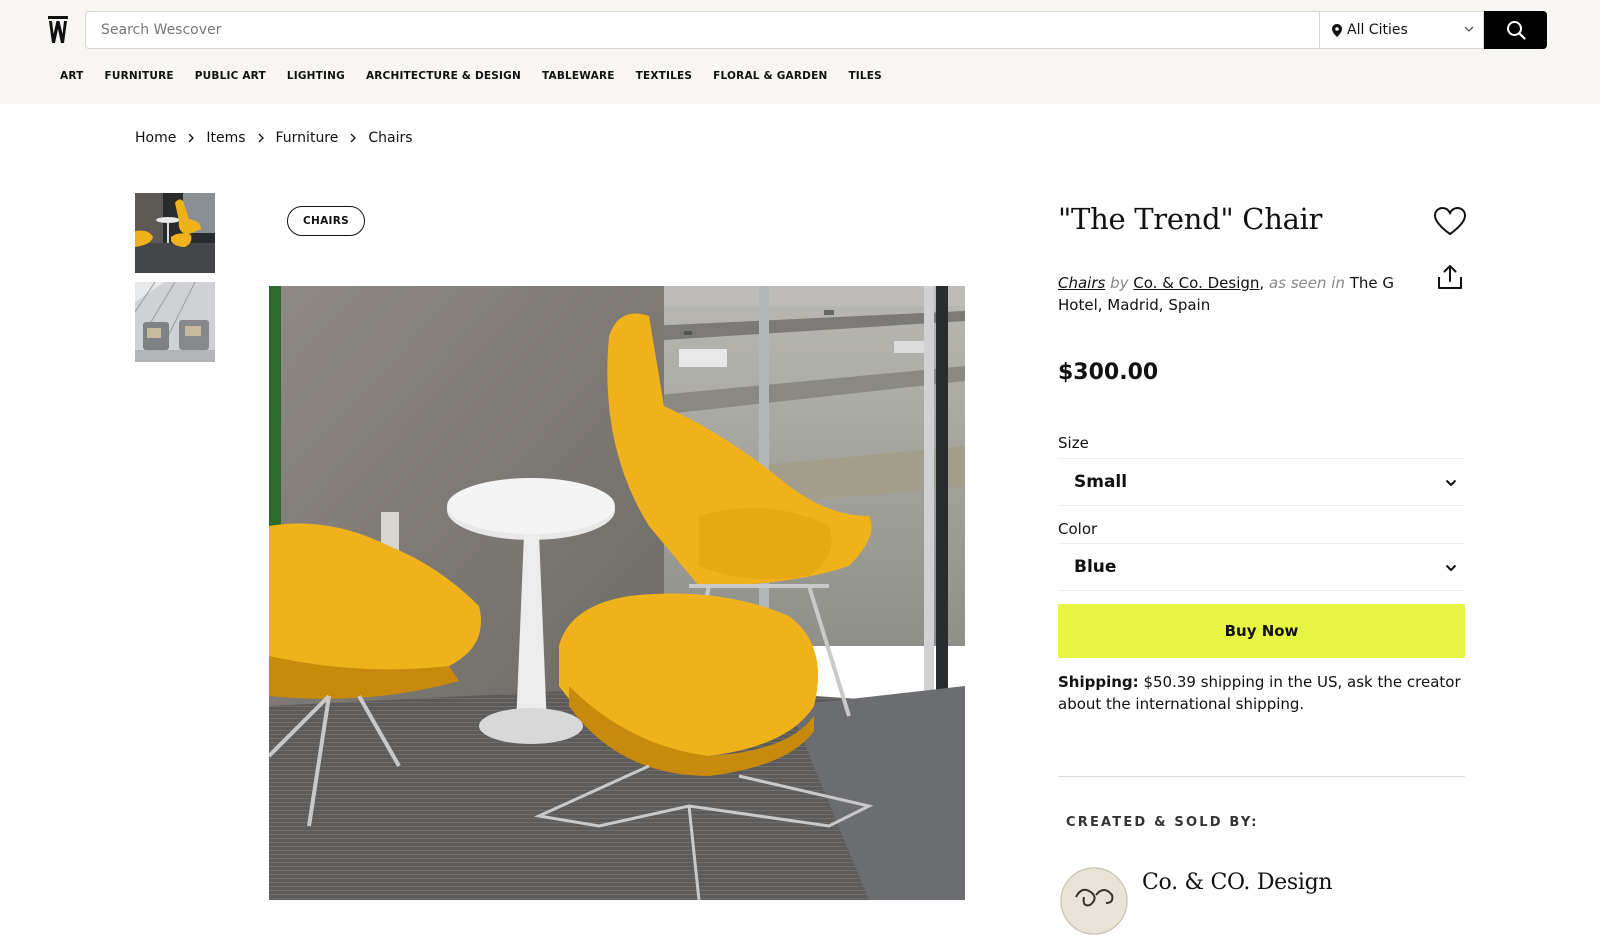 This screenshot has height=935, width=1600. Describe the element at coordinates (1119, 283) in the screenshot. I see `by-text: by` at that location.